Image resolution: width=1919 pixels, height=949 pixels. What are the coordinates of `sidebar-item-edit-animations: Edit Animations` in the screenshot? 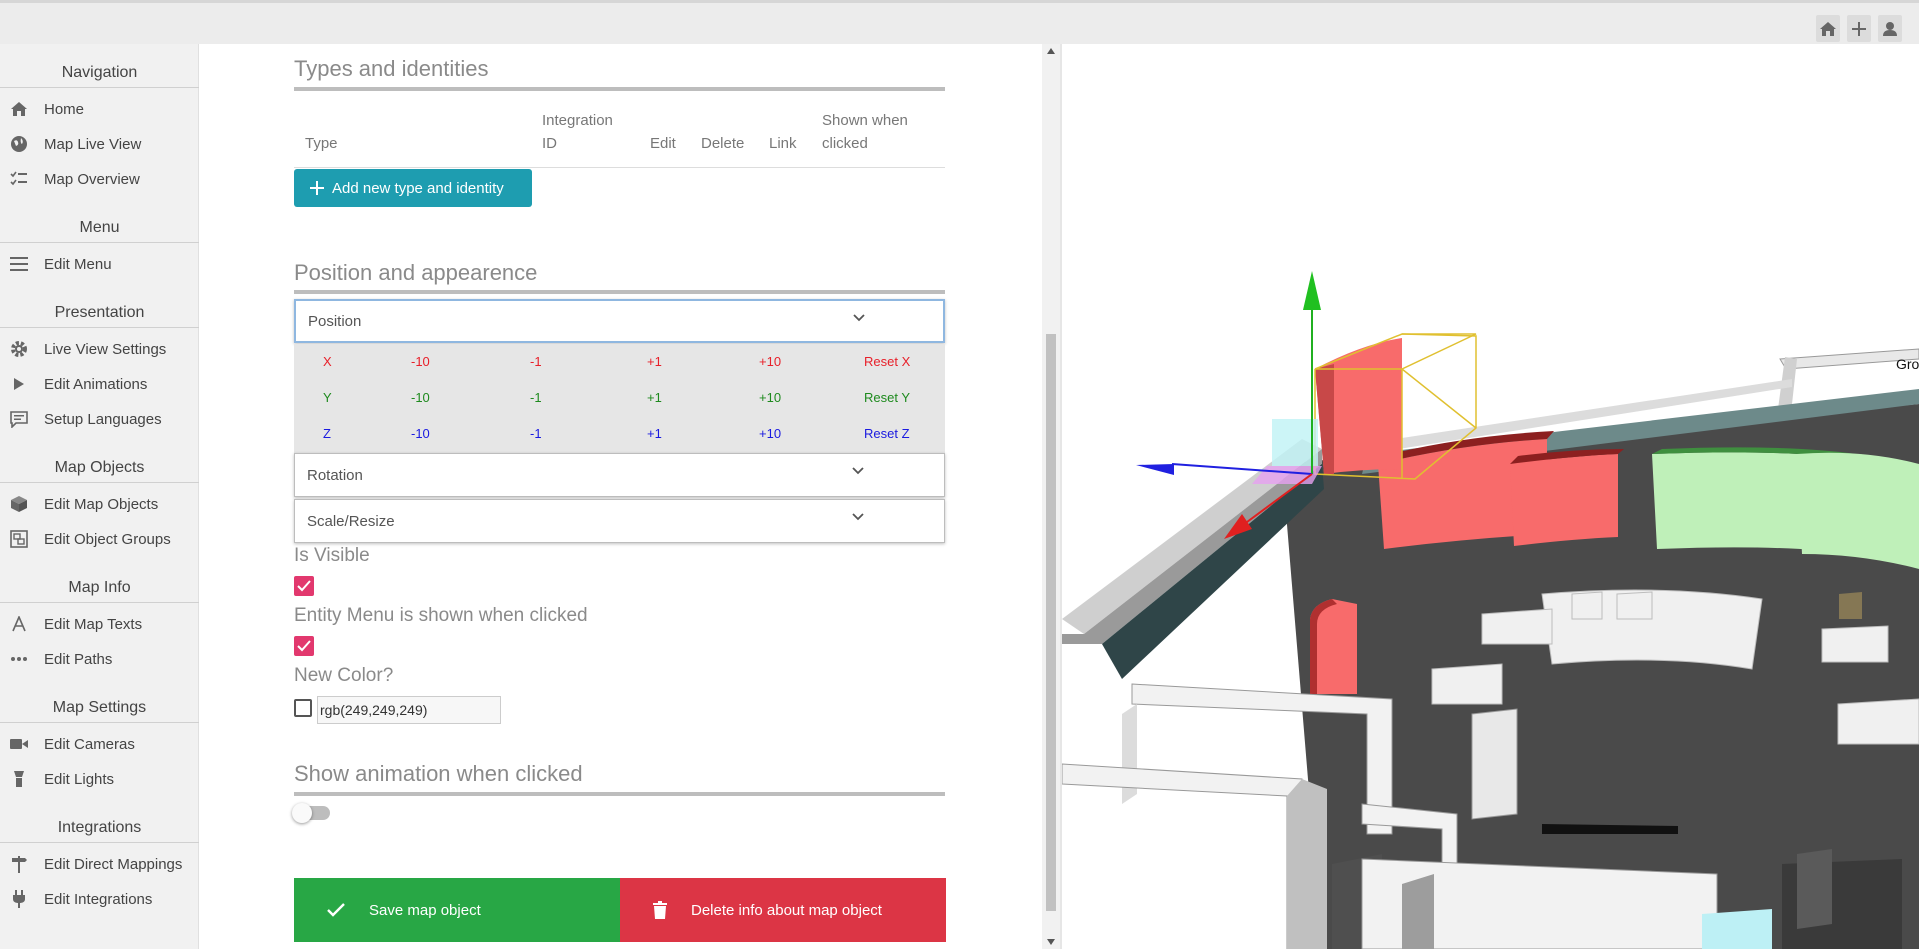 It's located at (99, 384).